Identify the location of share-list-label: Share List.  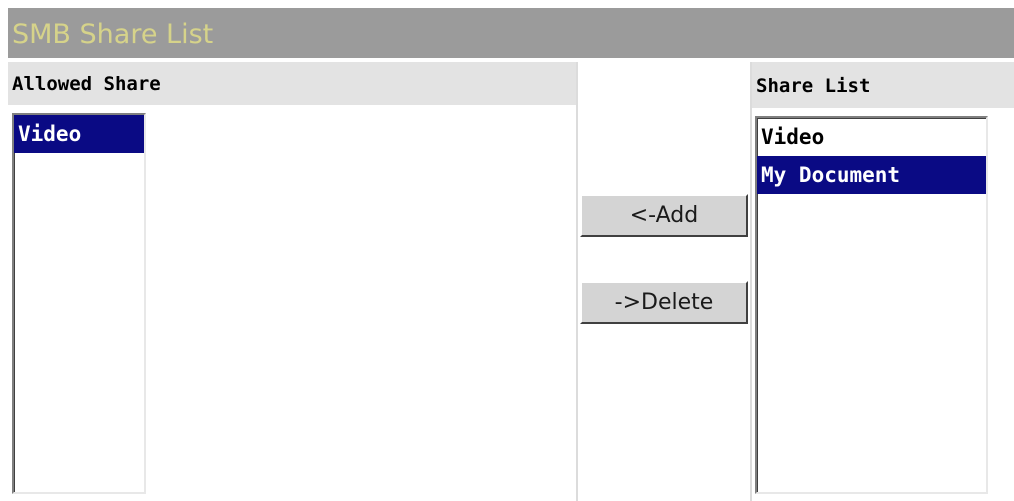
(813, 86).